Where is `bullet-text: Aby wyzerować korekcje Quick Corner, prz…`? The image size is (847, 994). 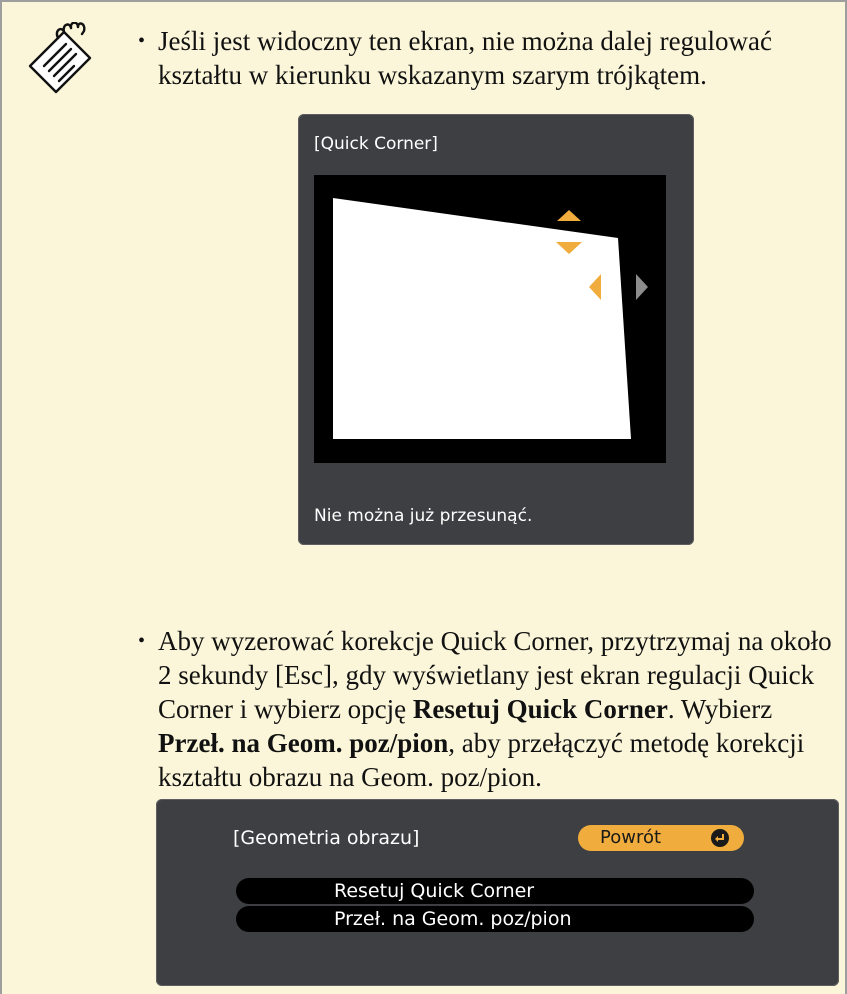
bullet-text: Aby wyzerować korekcje Quick Corner, prz… is located at coordinates (498, 709).